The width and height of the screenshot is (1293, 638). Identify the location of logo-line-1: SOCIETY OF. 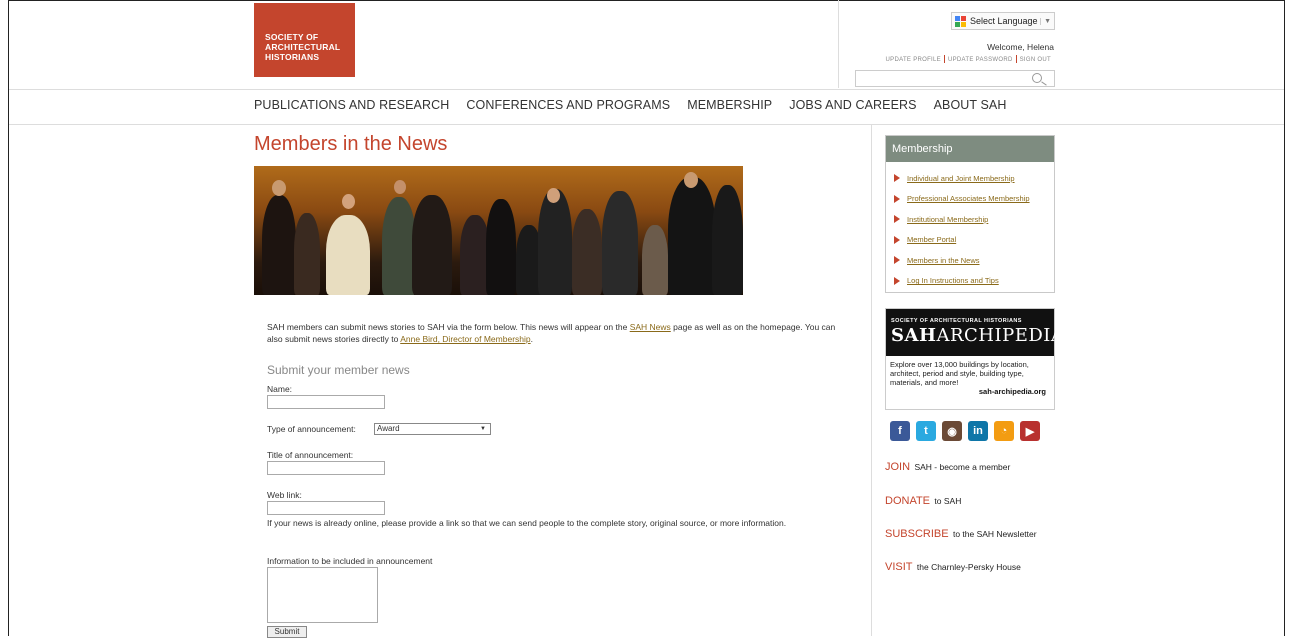
(292, 37).